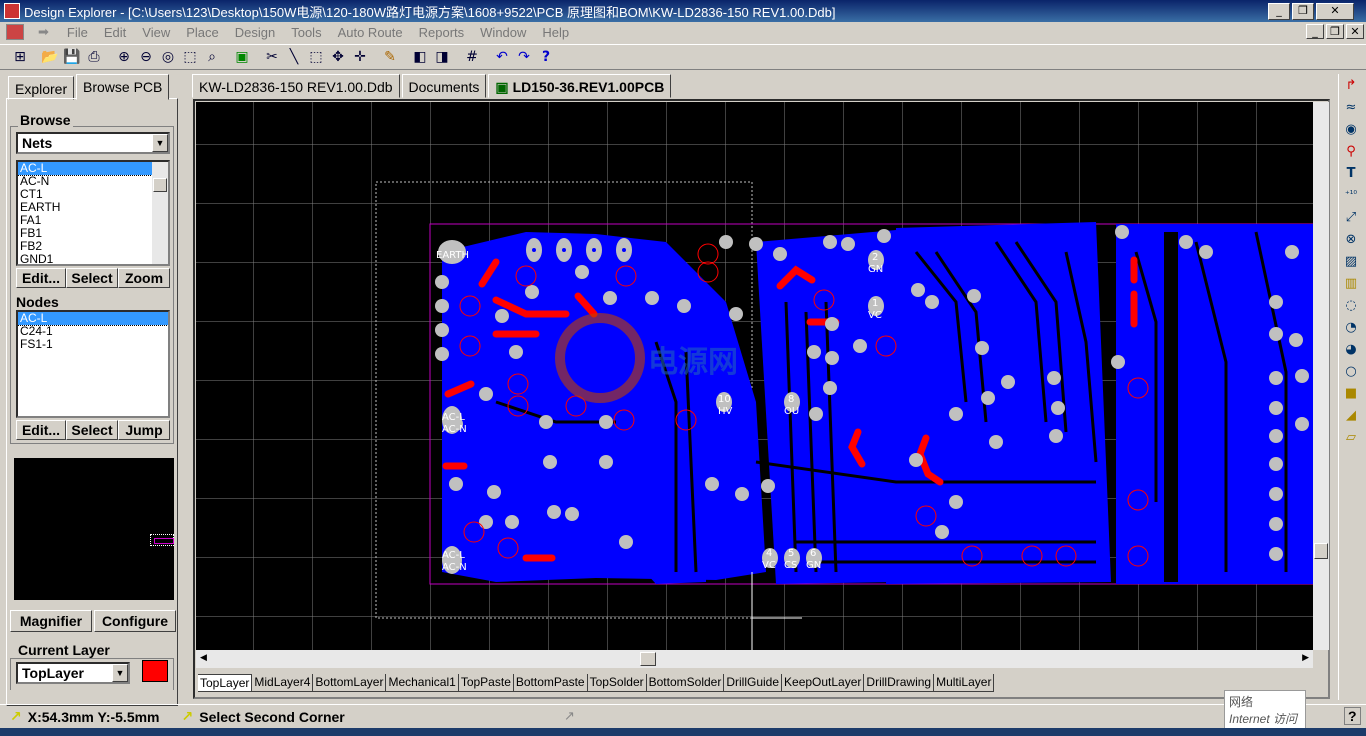 This screenshot has width=1366, height=736. I want to click on configure-button: Configure, so click(135, 621).